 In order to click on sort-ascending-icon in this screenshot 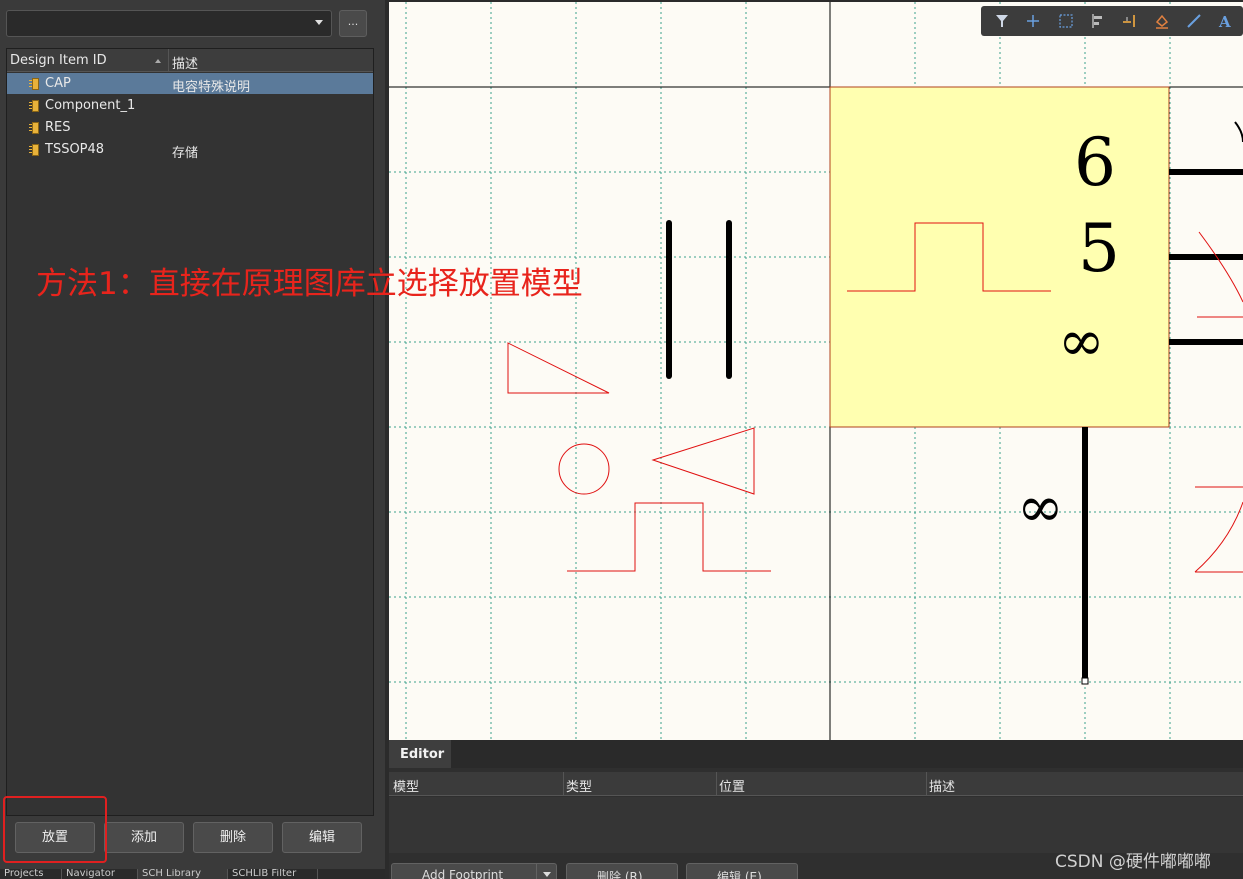, I will do `click(158, 61)`.